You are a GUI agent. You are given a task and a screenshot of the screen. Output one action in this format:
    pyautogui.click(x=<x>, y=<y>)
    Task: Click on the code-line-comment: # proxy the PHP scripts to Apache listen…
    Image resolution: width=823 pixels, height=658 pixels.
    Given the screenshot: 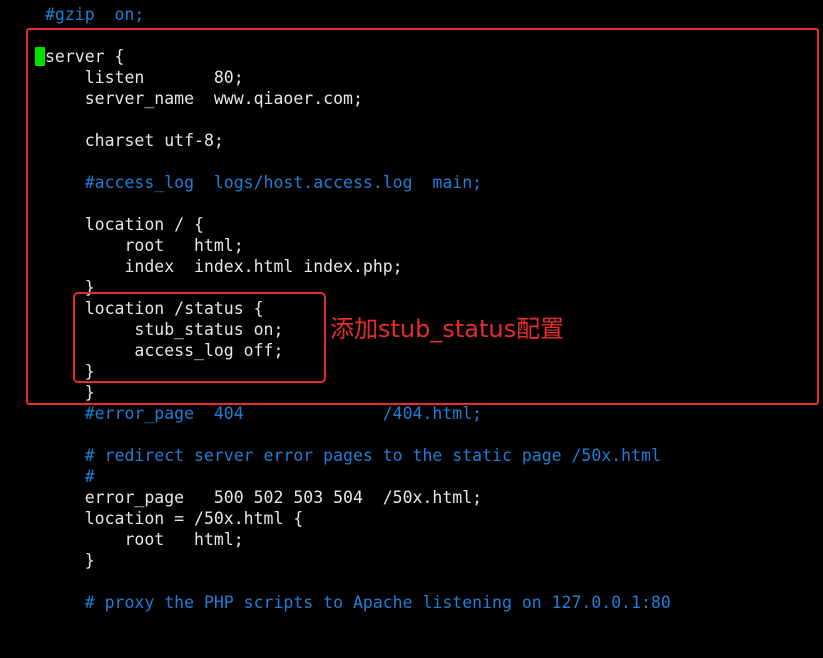 What is the action you would take?
    pyautogui.click(x=358, y=602)
    